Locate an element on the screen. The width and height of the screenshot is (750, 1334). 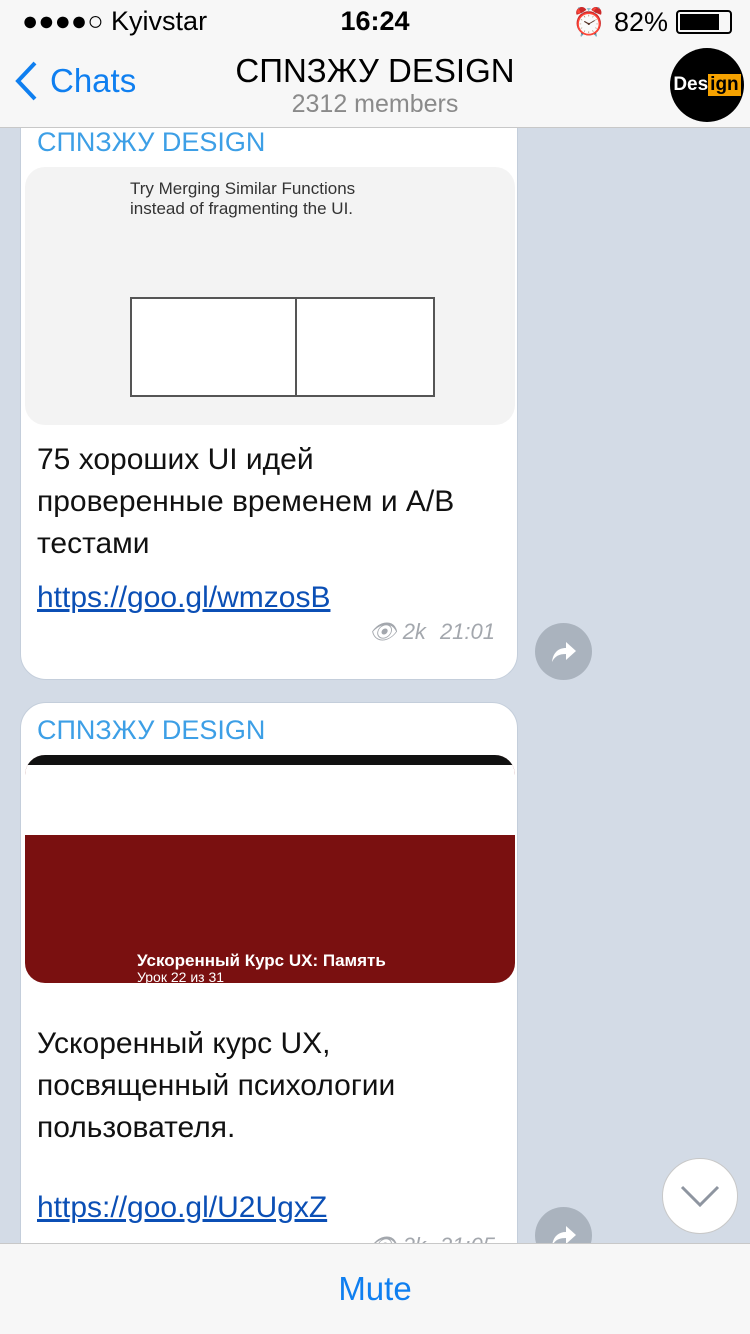
status-bar: ●●●●○ Kyivstar 16:24 ⏰ 82% is located at coordinates (375, 20).